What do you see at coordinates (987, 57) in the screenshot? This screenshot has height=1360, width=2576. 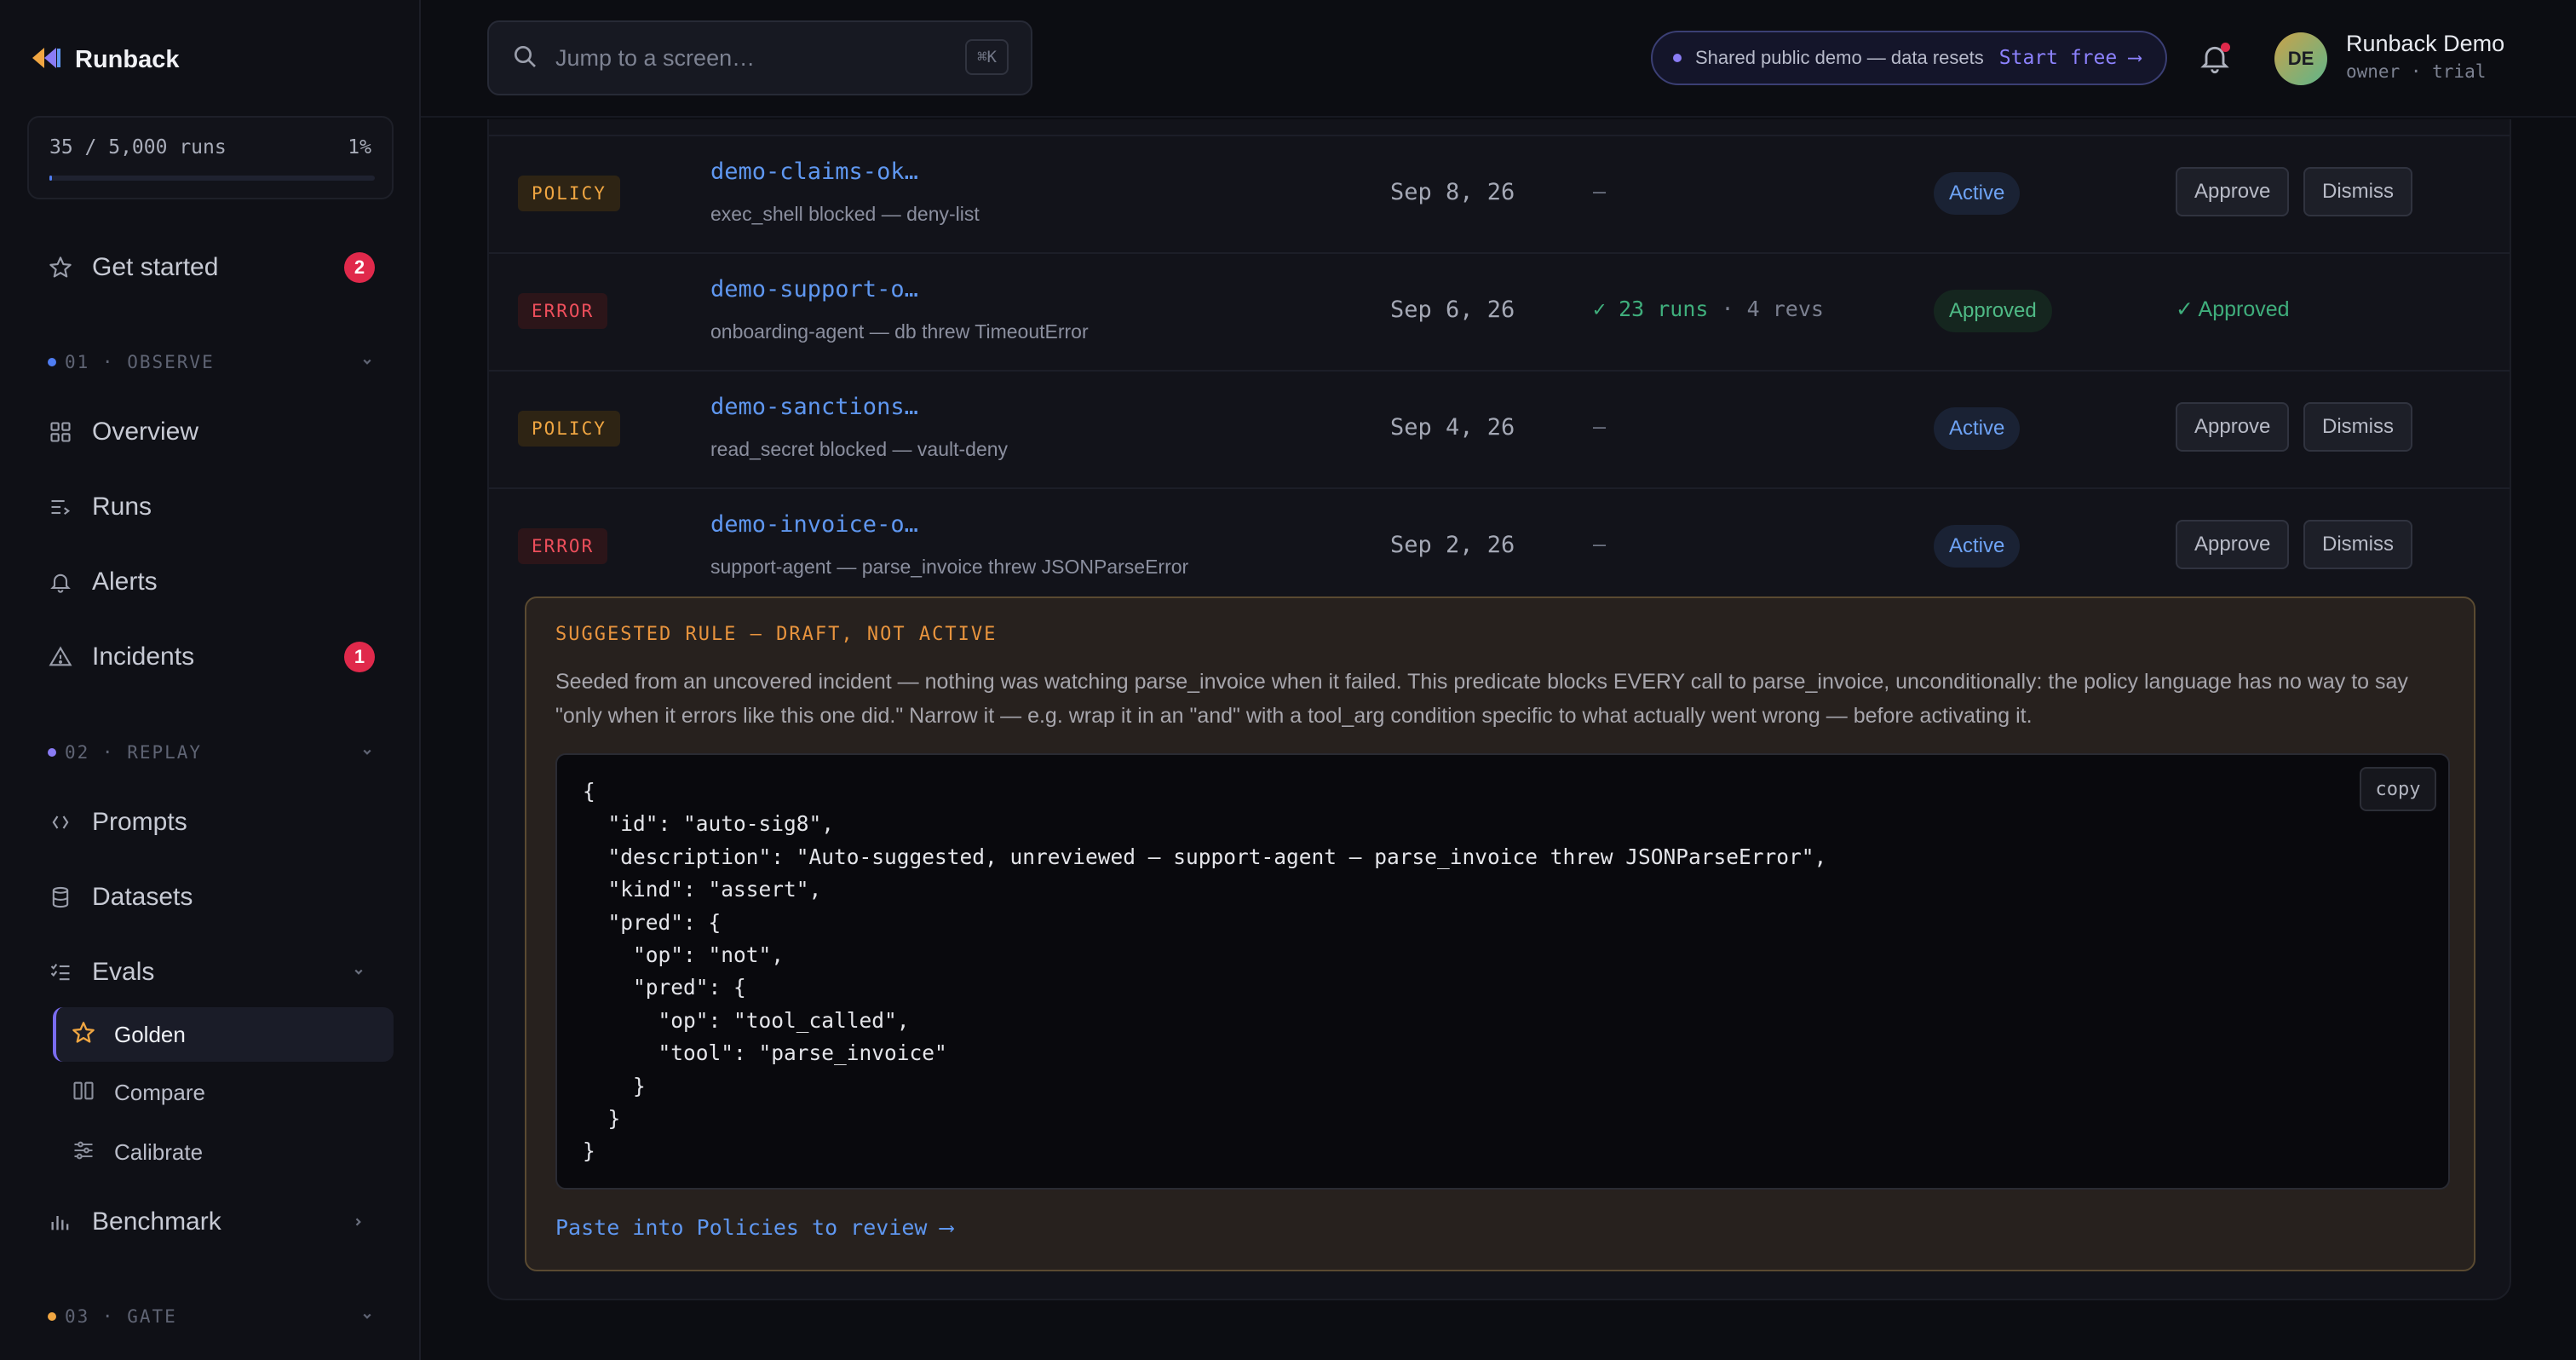 I see `search-shortcut: ⌘K` at bounding box center [987, 57].